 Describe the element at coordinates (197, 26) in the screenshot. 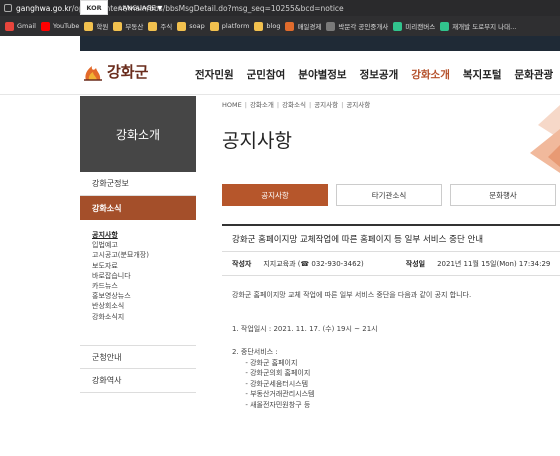

I see `bookmark-label: soap` at that location.